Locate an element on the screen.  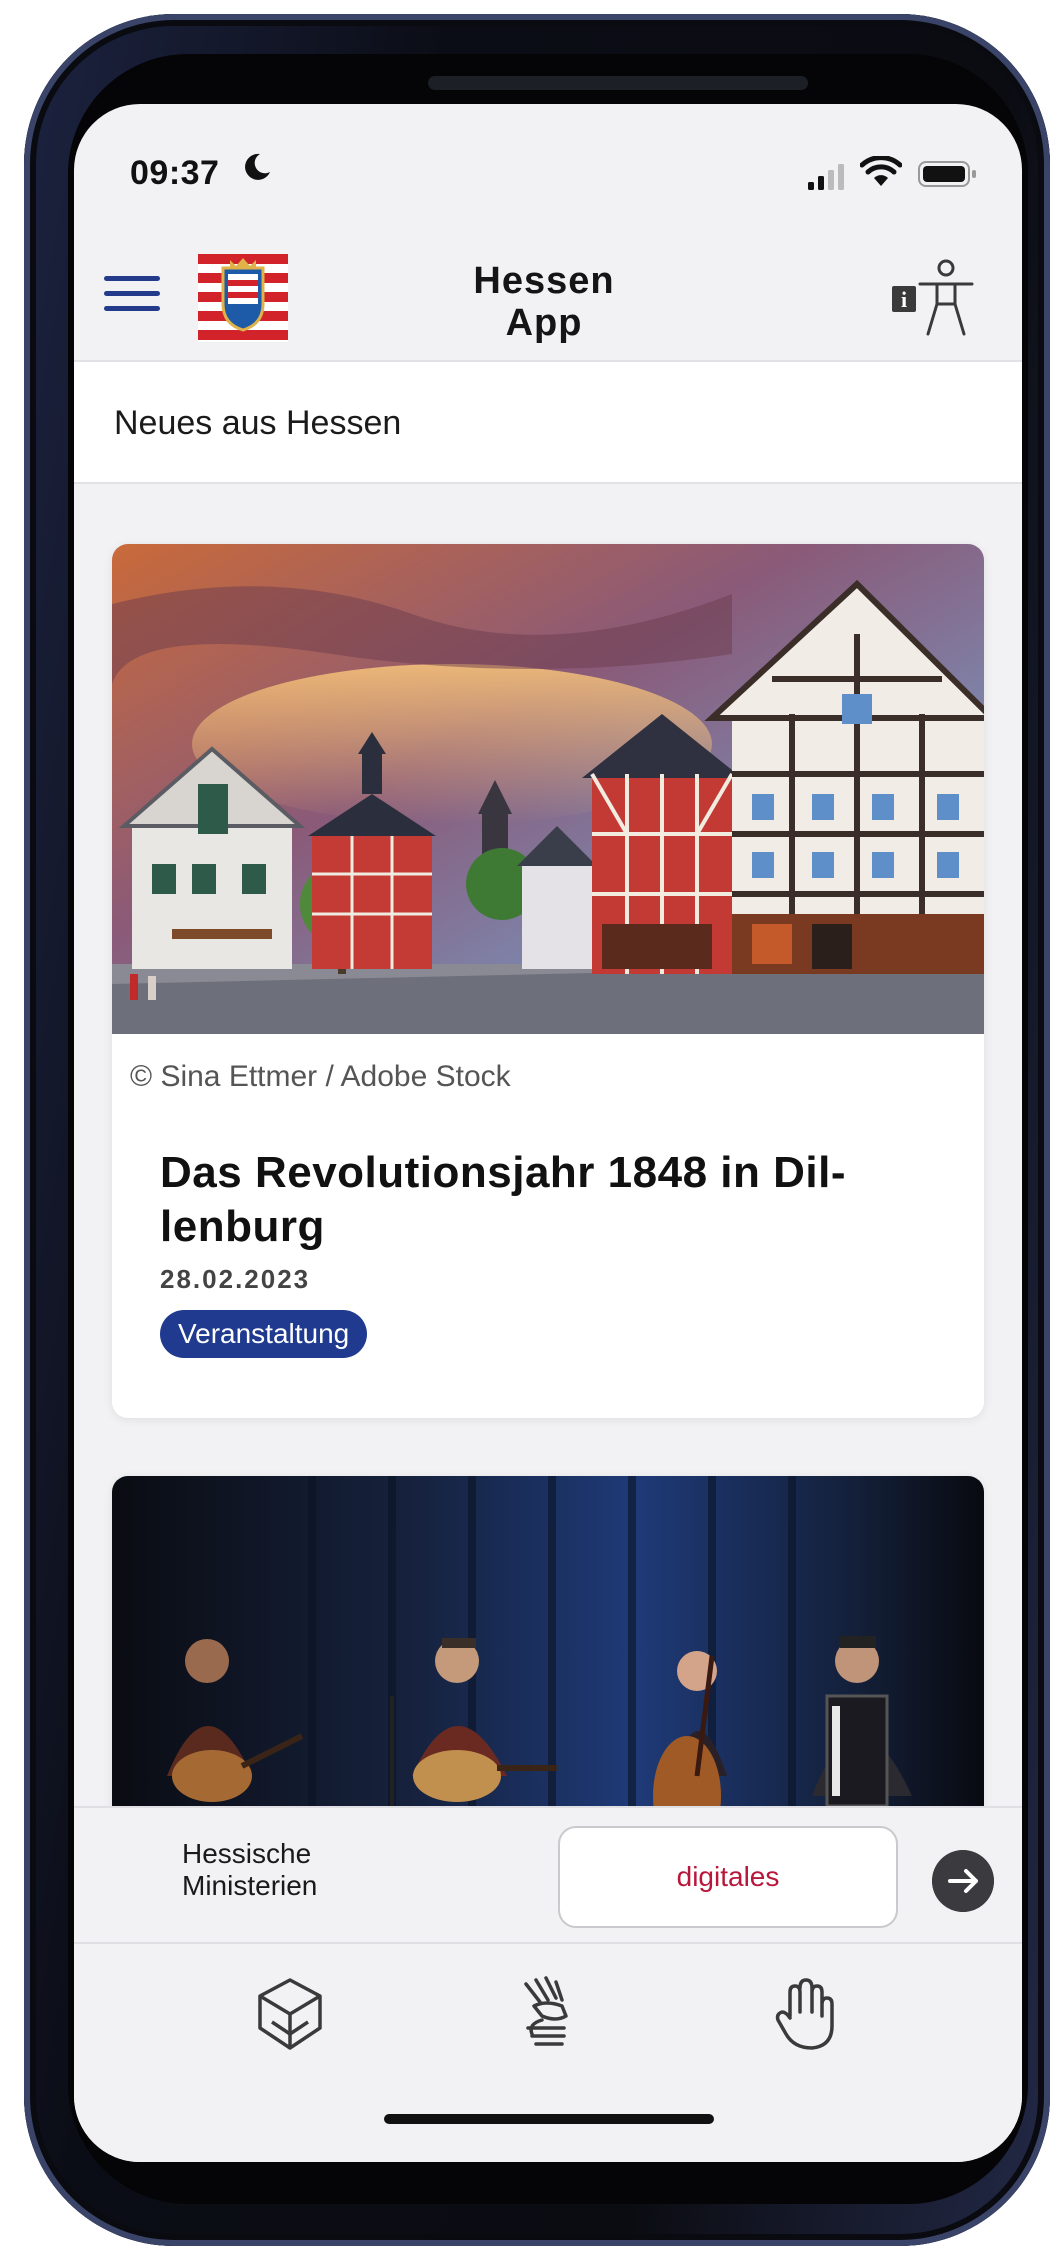
wifi-icon is located at coordinates (881, 171).